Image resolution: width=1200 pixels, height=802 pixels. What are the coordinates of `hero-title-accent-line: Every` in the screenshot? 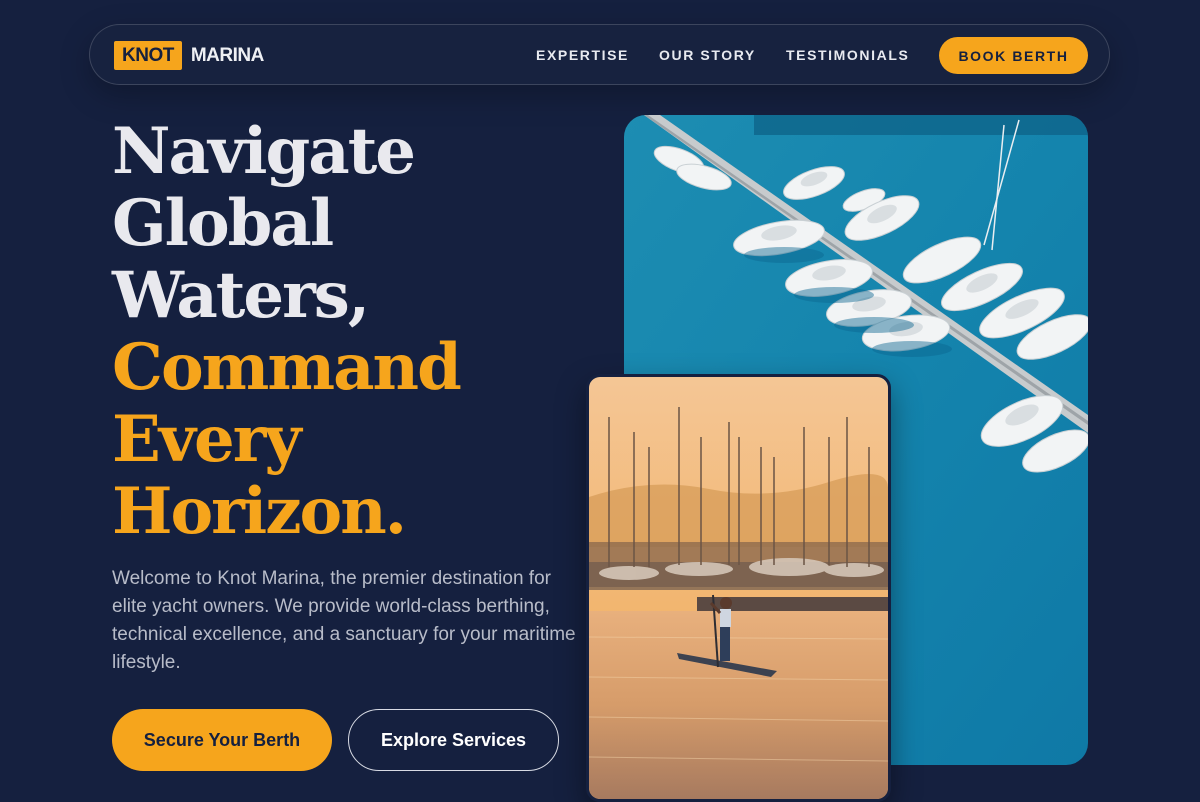 It's located at (207, 439).